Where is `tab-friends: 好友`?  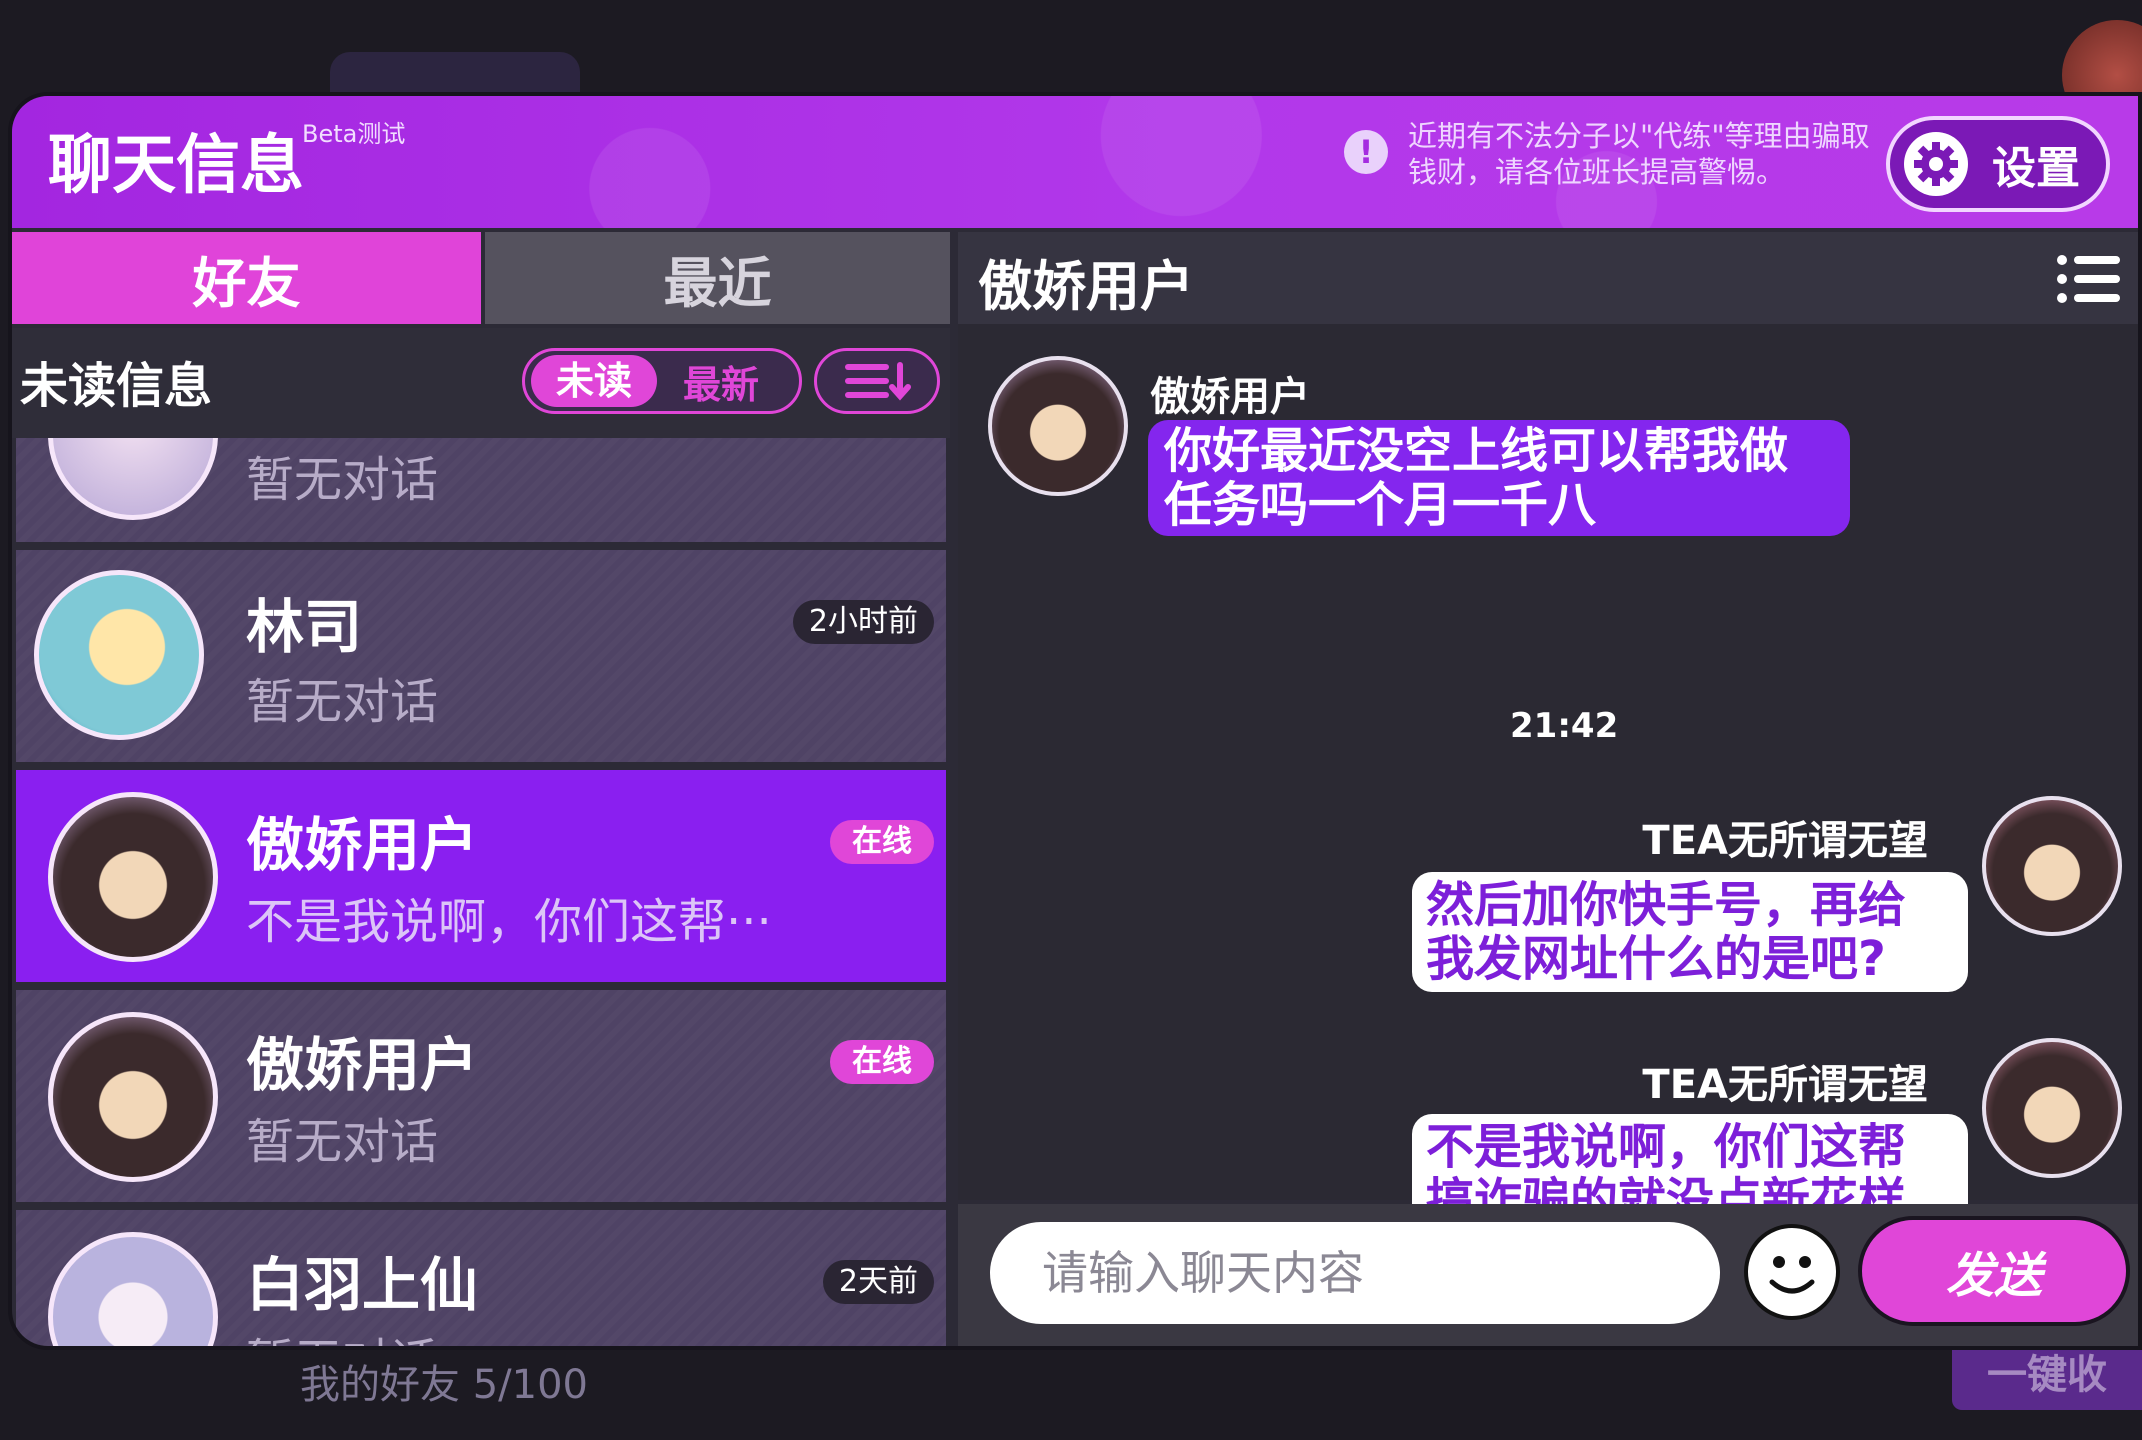 tab-friends: 好友 is located at coordinates (246, 278).